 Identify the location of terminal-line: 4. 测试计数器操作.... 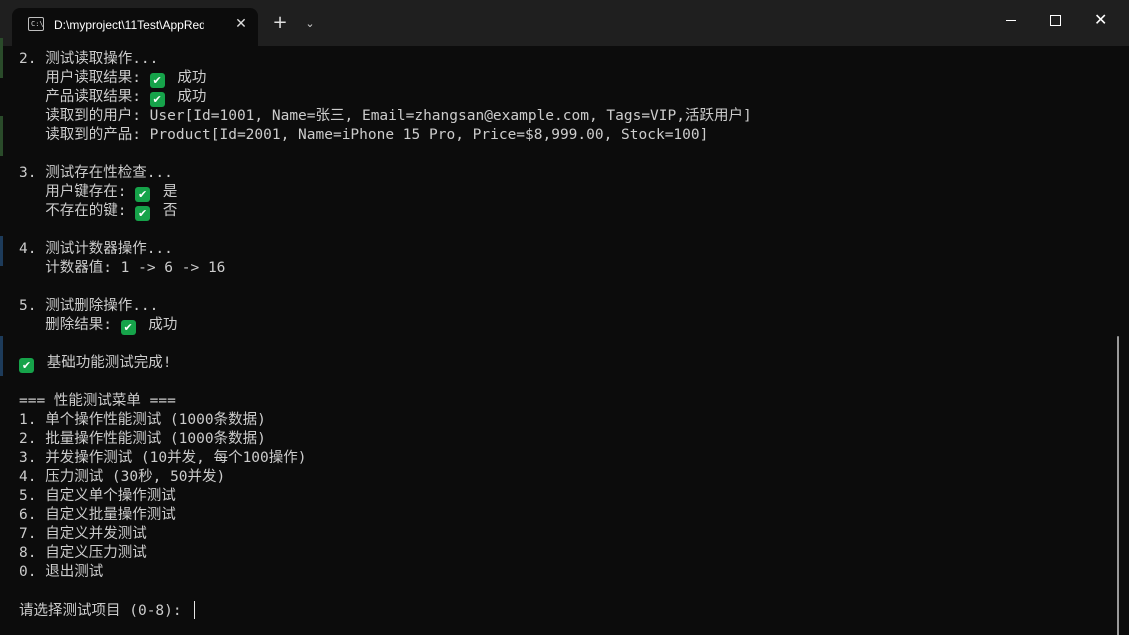
(96, 249).